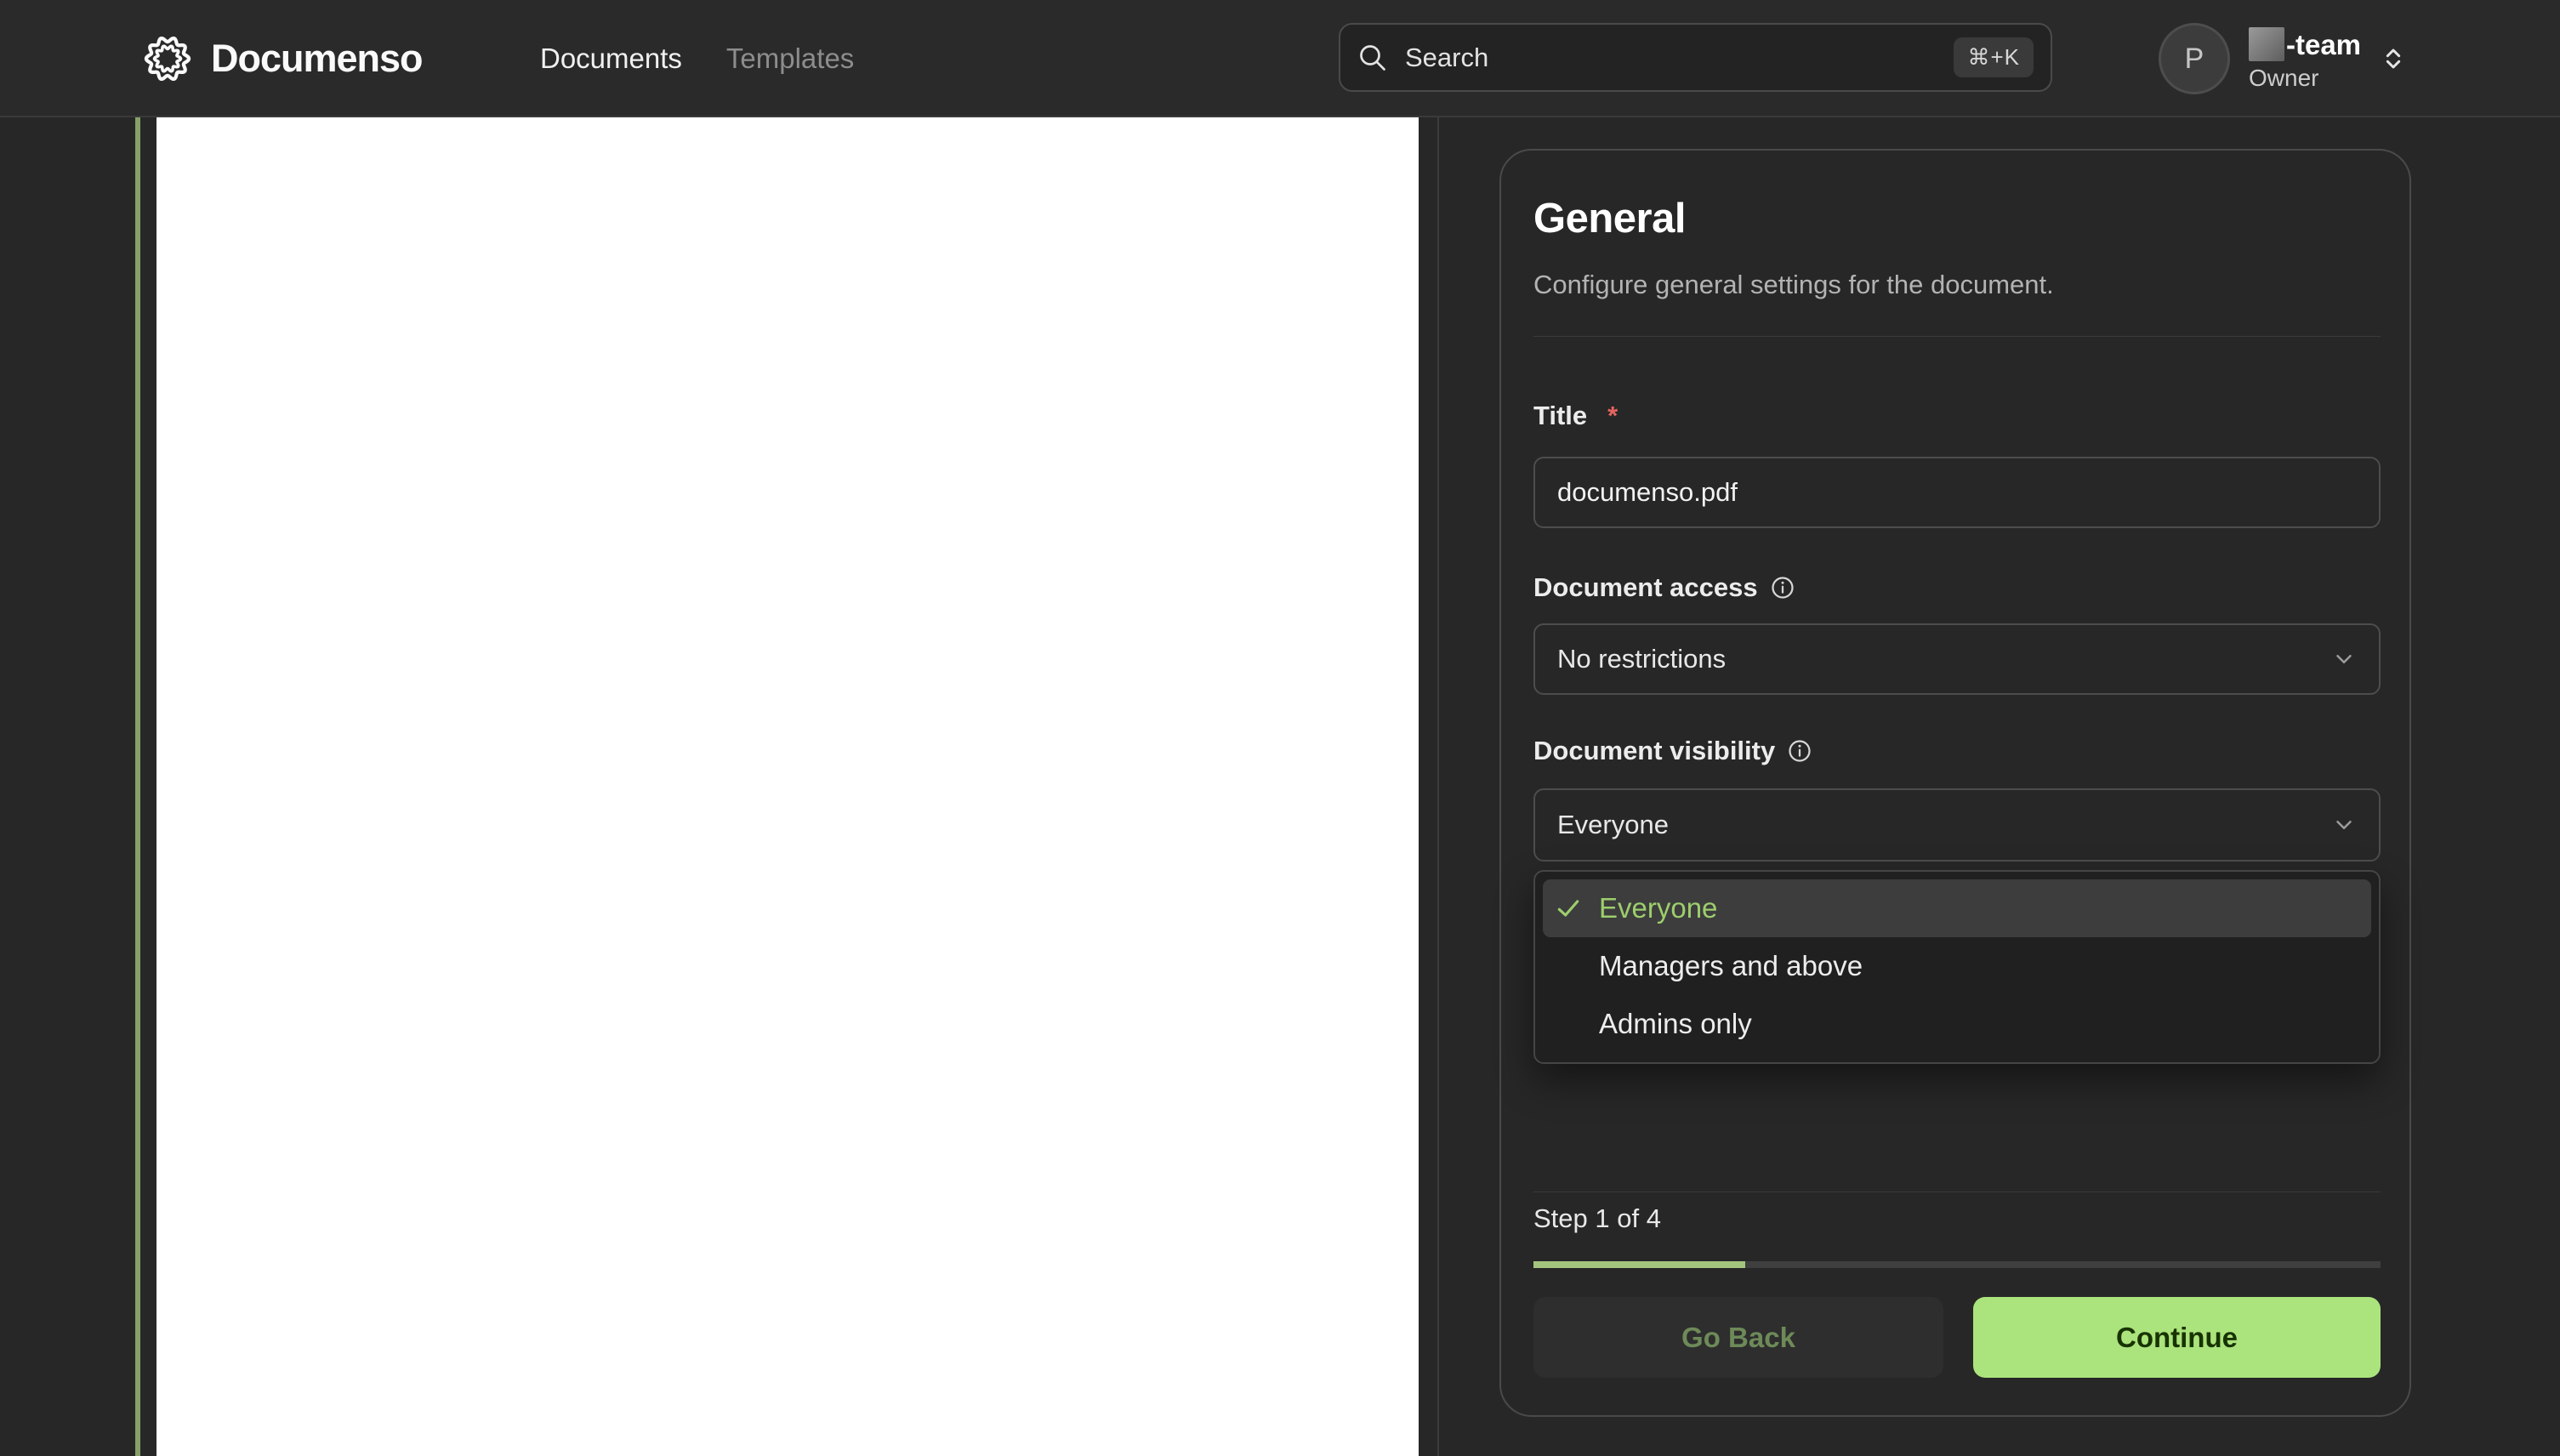 The height and width of the screenshot is (1456, 2560). I want to click on access-selected-value: No restrictions, so click(1642, 659).